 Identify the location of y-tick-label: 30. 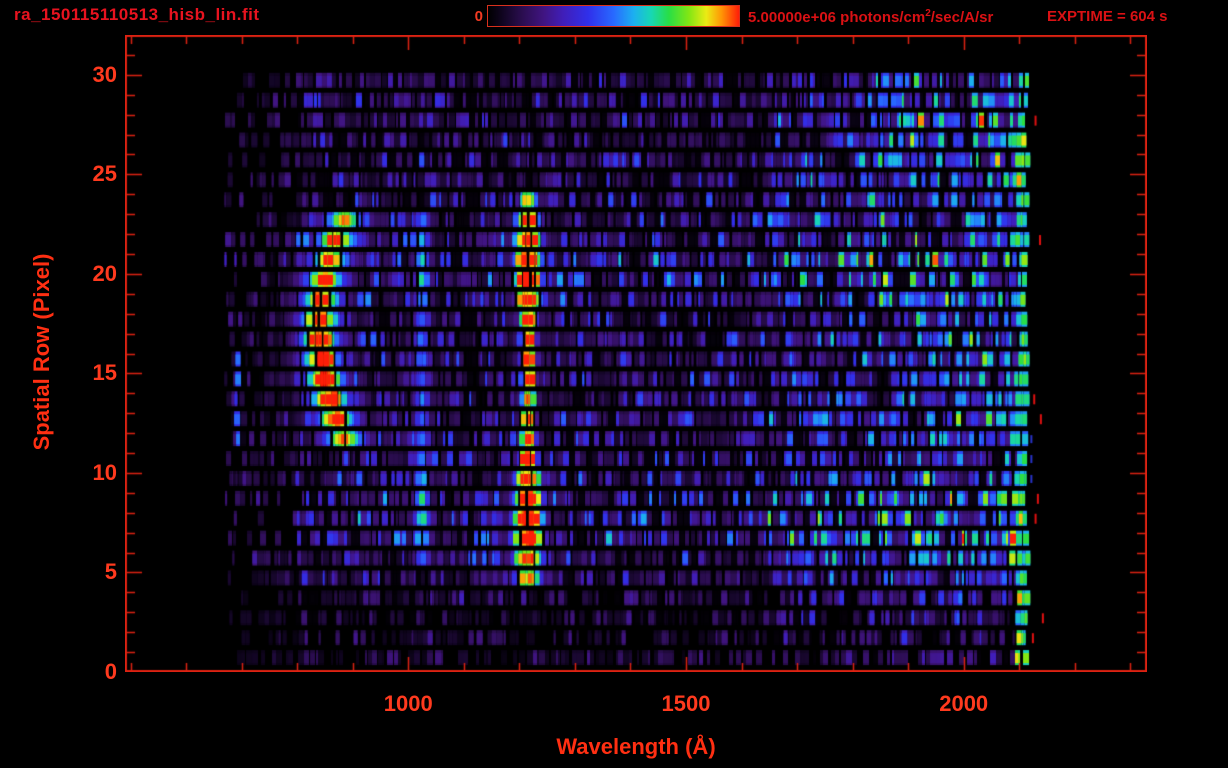
(104, 74).